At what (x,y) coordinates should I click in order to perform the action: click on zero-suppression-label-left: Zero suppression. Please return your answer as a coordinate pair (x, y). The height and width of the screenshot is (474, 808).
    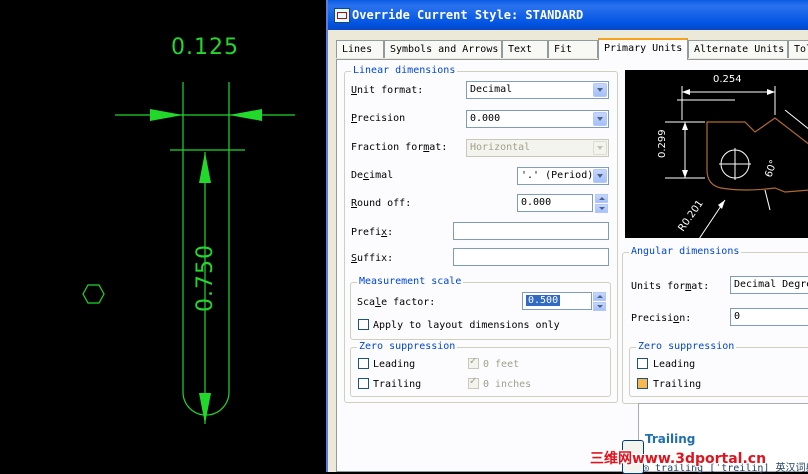
    Looking at the image, I should click on (407, 346).